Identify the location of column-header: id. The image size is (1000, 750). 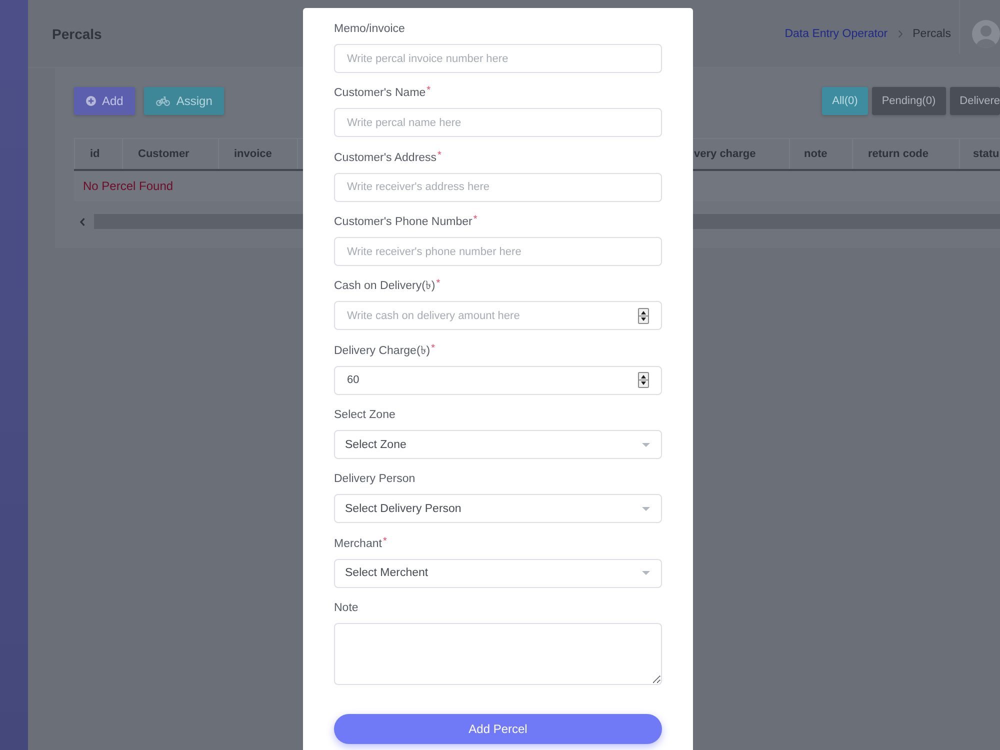
(98, 154).